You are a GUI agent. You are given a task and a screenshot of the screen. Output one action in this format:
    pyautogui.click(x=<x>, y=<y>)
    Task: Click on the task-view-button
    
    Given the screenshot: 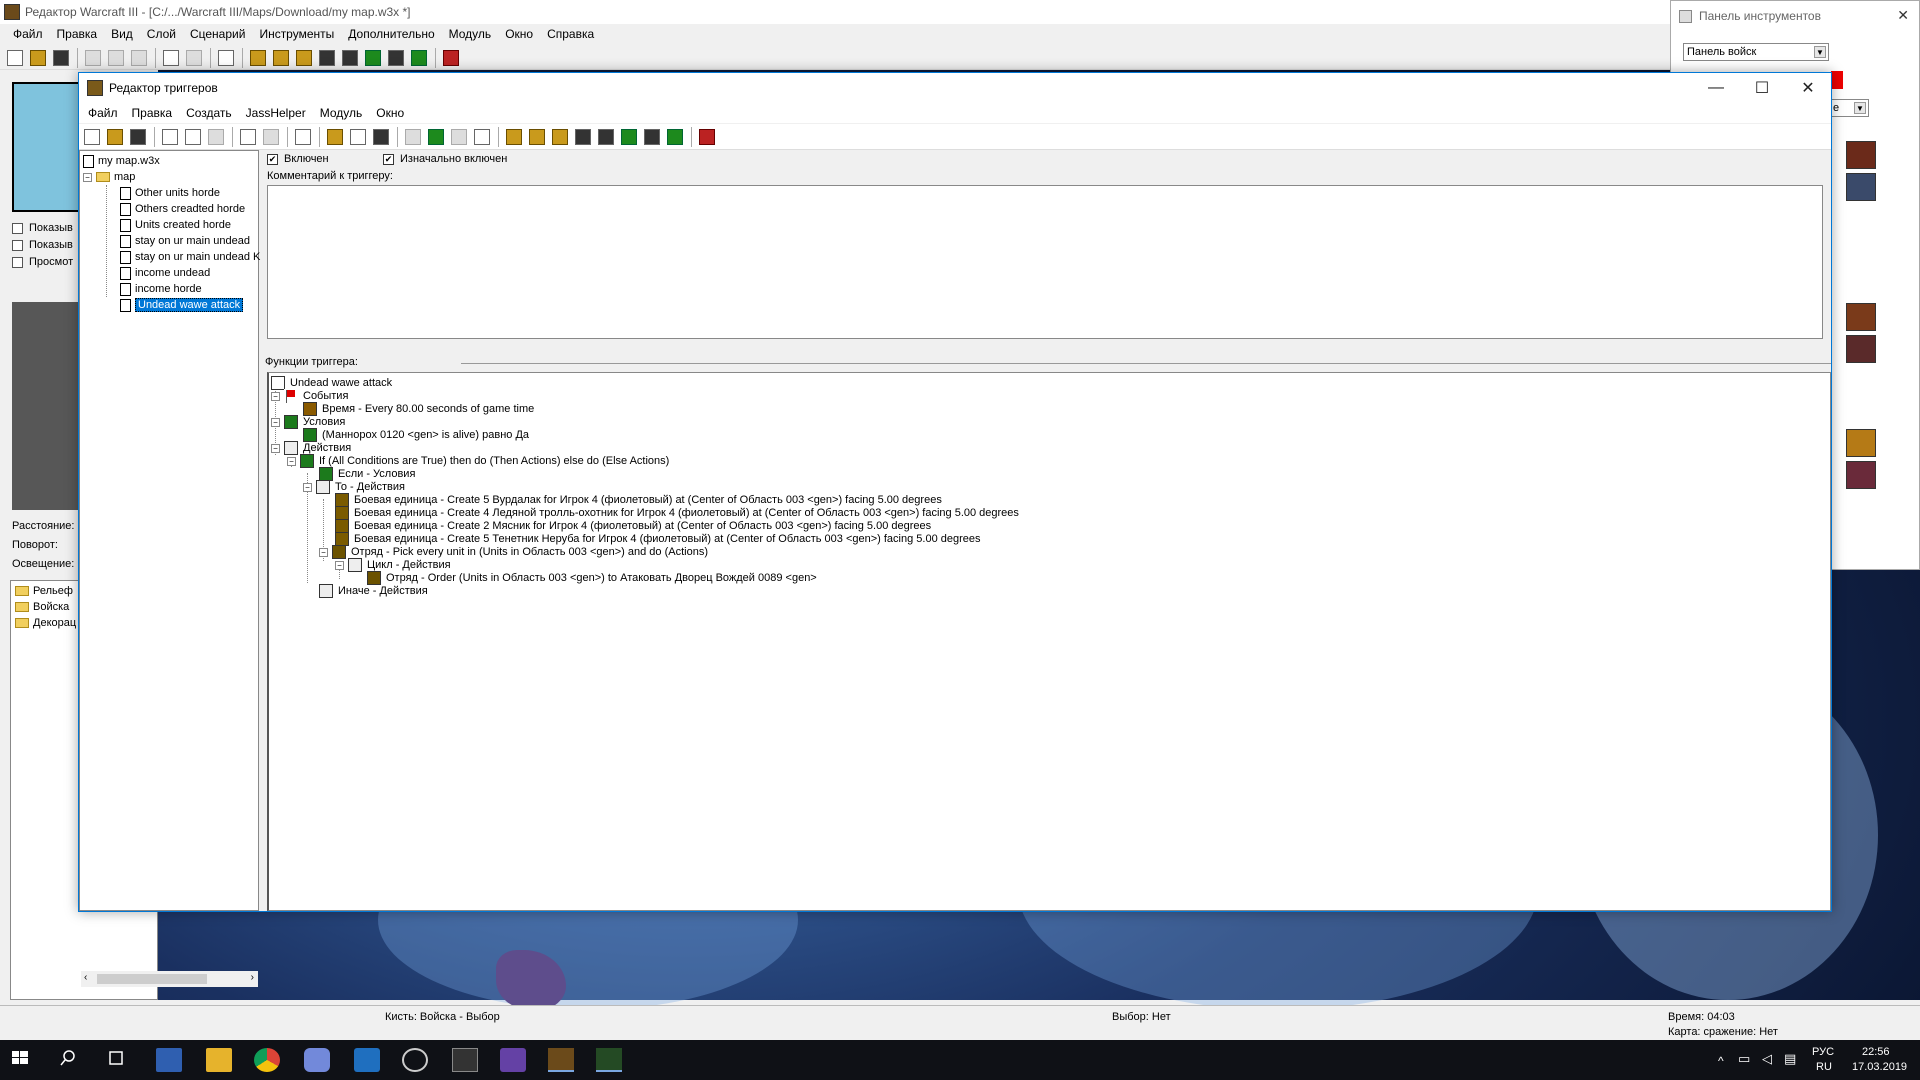 What is the action you would take?
    pyautogui.click(x=119, y=1060)
    